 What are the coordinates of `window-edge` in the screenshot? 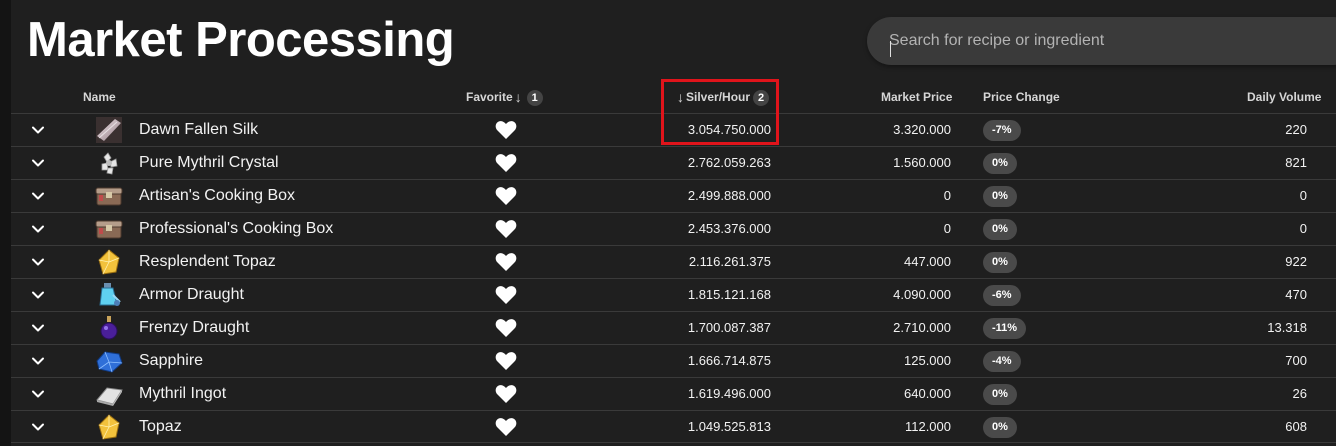 It's located at (5, 223).